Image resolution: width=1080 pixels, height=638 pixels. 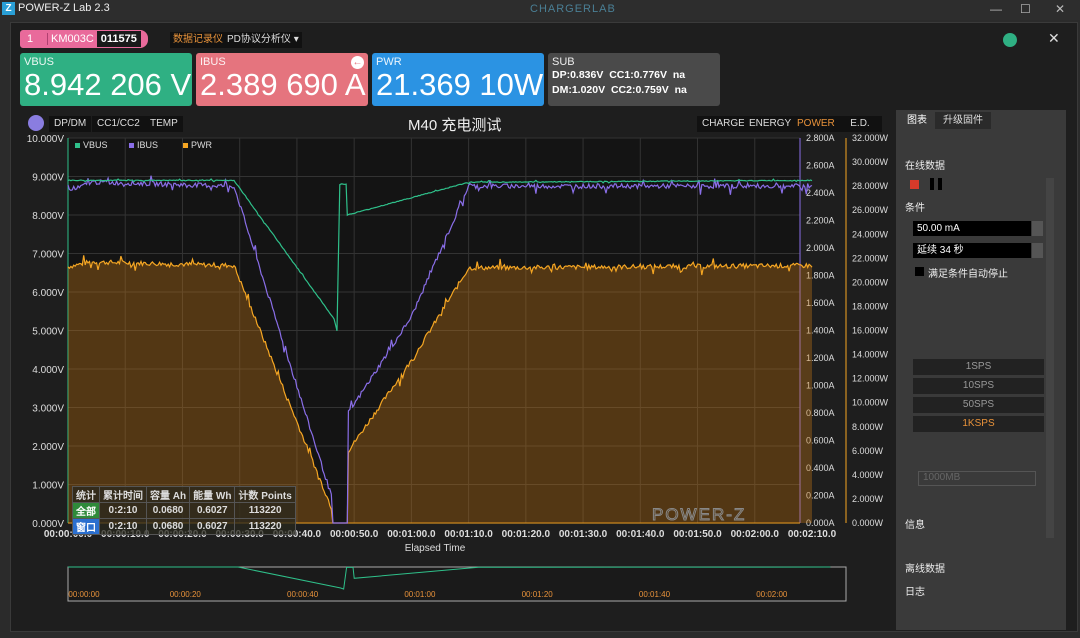 I want to click on stats-cell: 窗口, so click(x=86, y=526).